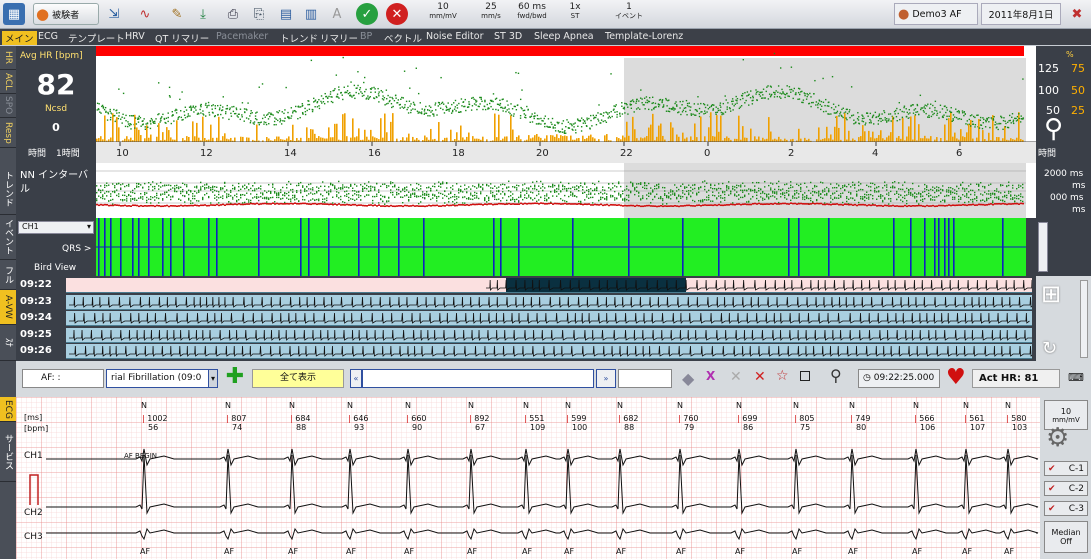 The width and height of the screenshot is (1091, 559). Describe the element at coordinates (8, 58) in the screenshot. I see `tab-hr: HR` at that location.